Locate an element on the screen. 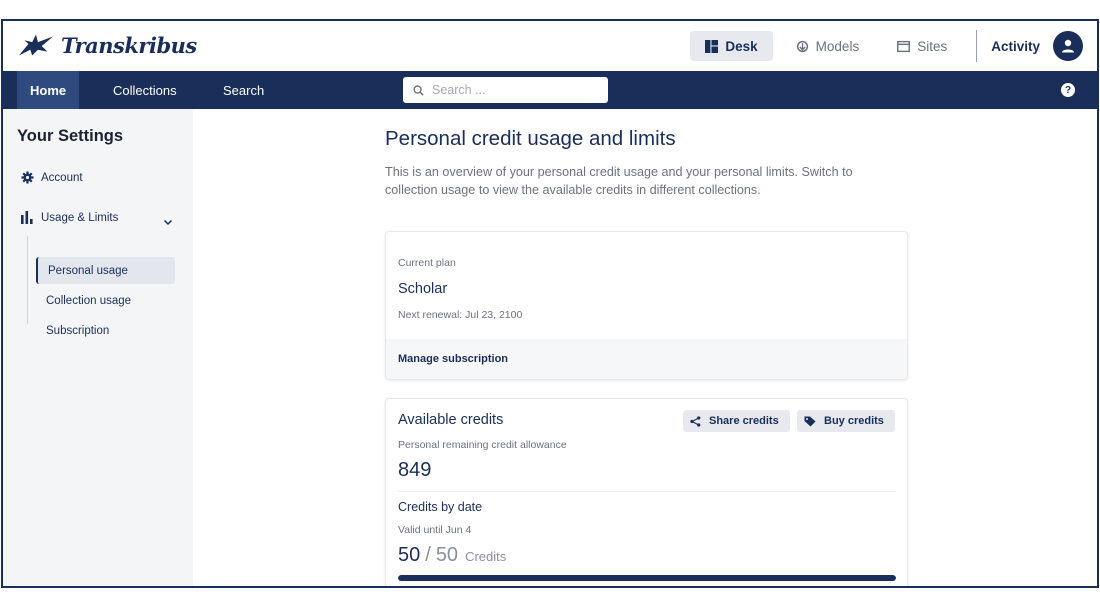  gear-icon is located at coordinates (27, 177).